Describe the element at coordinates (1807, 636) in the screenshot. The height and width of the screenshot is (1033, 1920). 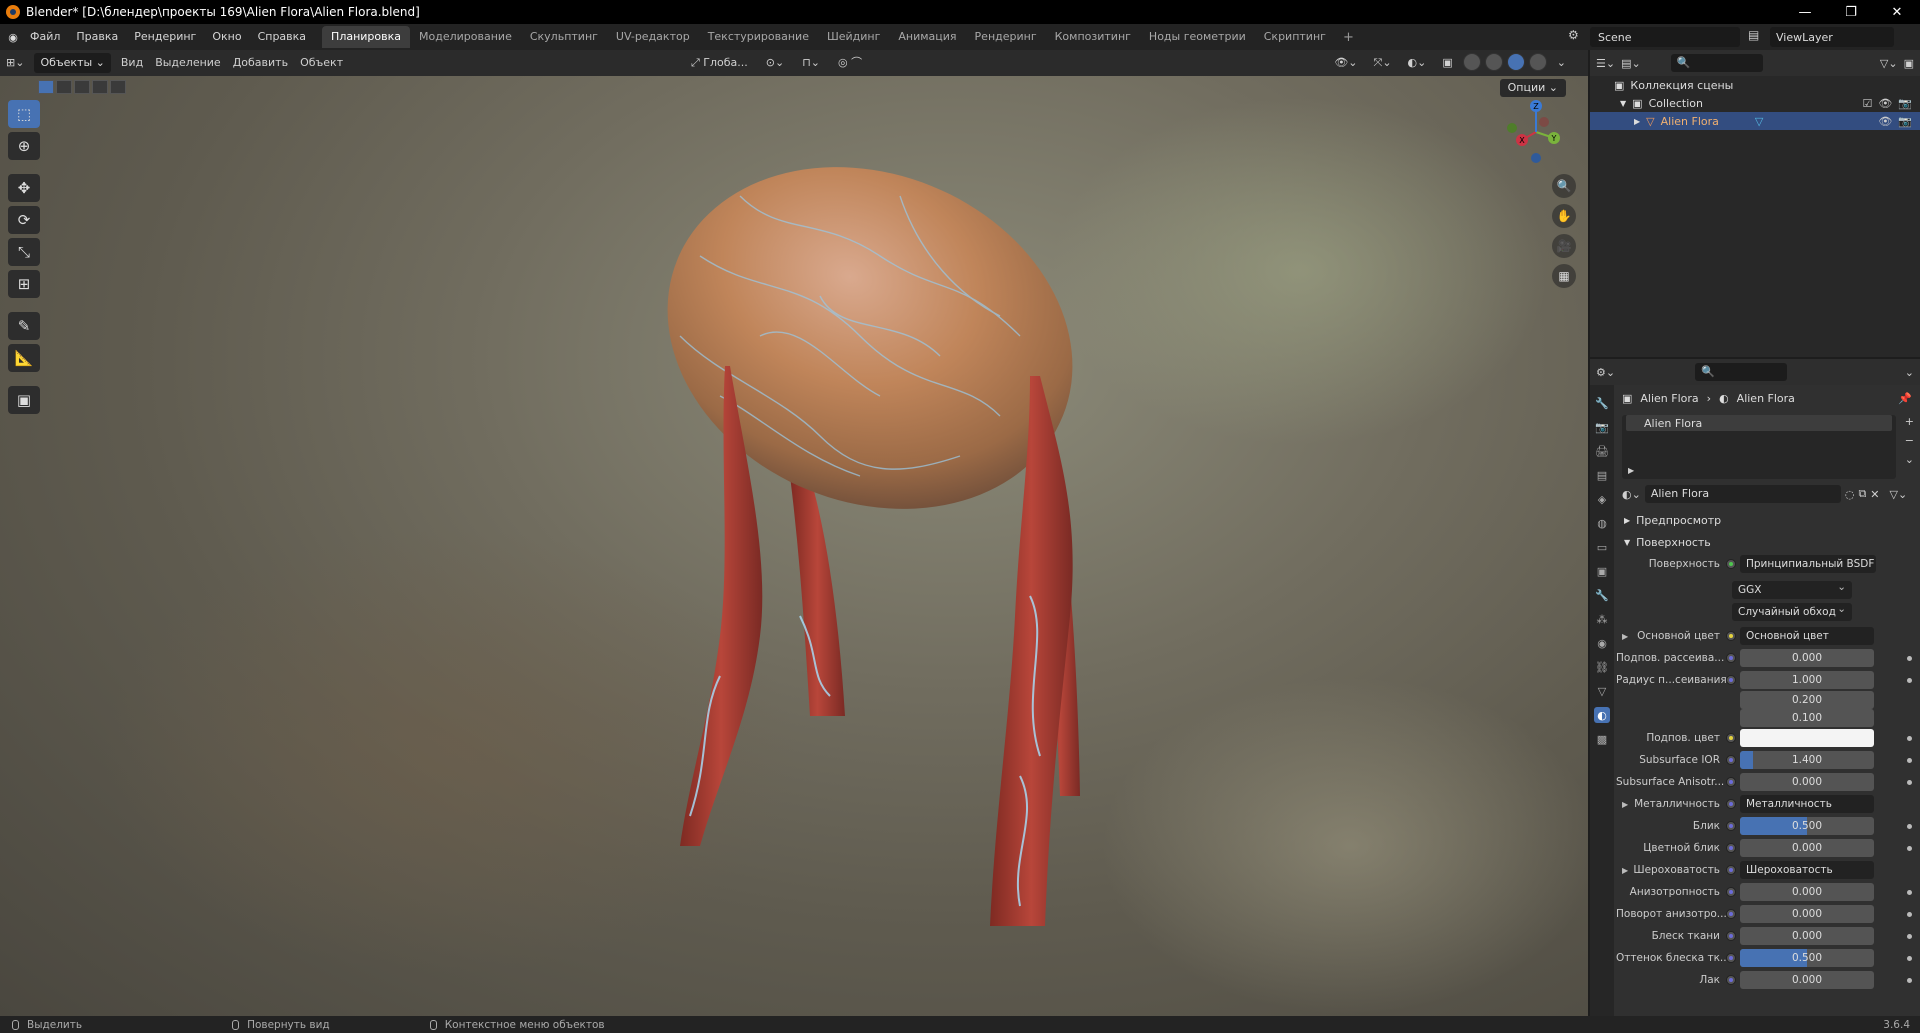
I see `prop-link-field: Основной цвет` at that location.